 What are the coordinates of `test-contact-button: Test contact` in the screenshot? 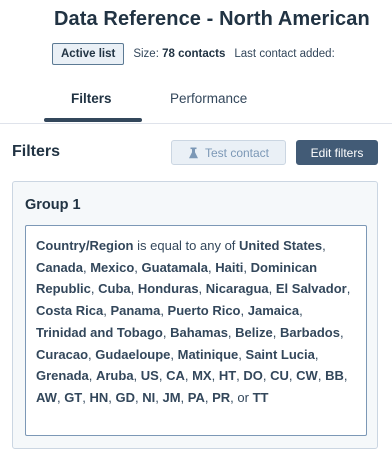 It's located at (228, 152).